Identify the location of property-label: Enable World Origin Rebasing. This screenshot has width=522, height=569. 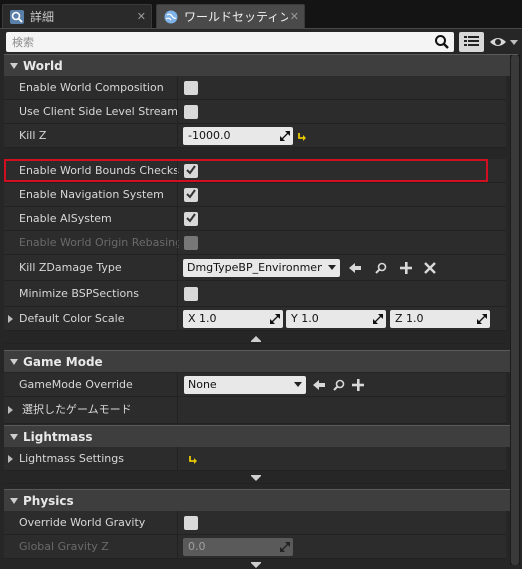
(99, 242).